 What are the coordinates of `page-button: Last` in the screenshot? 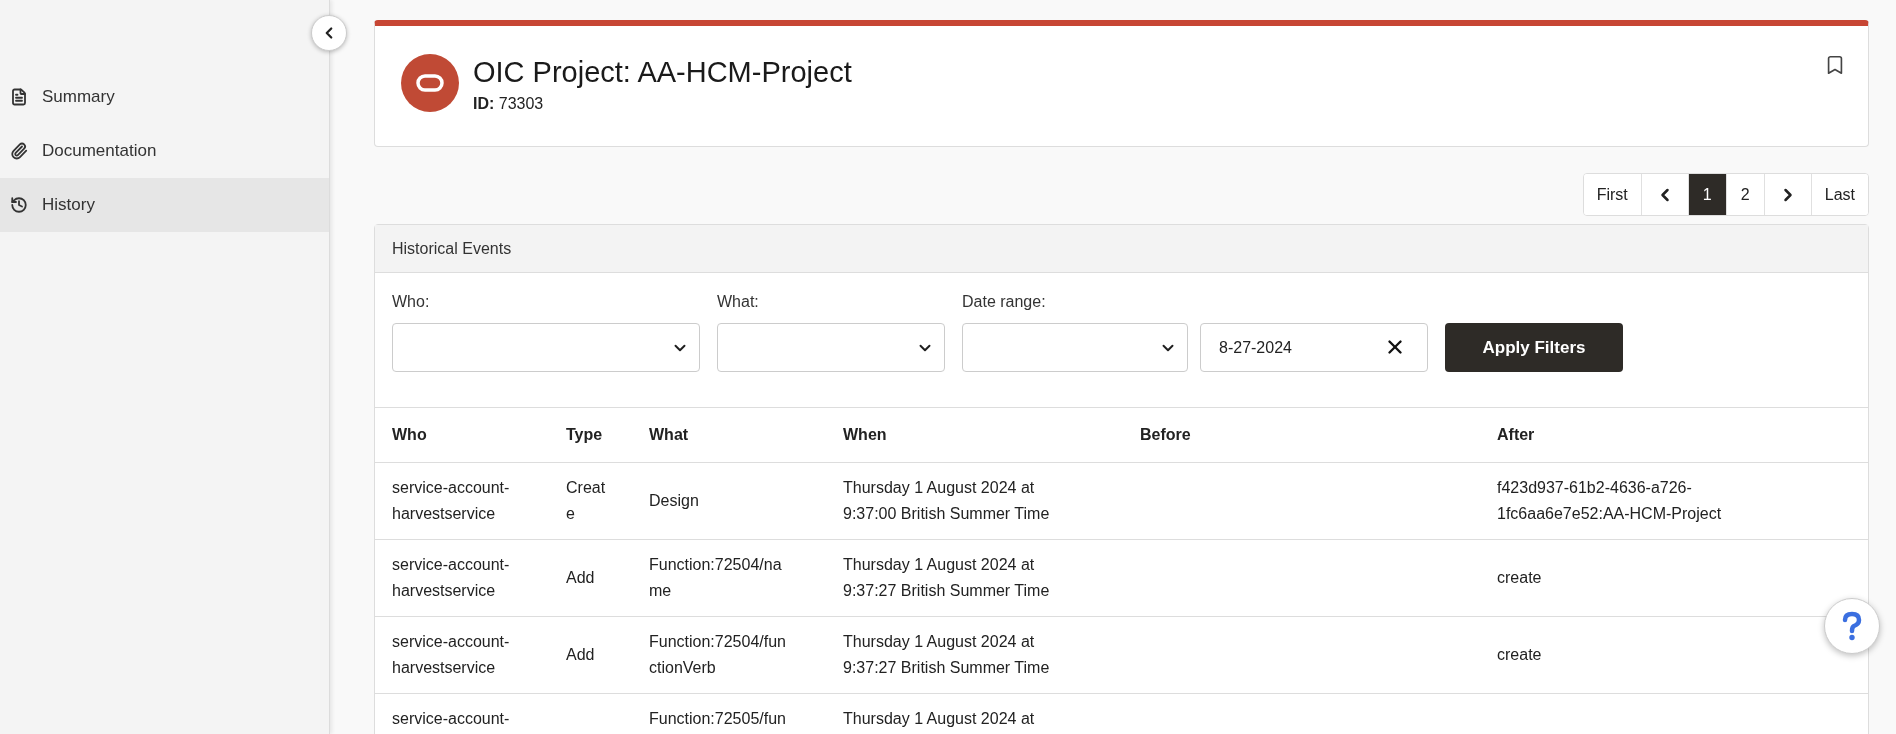 It's located at (1839, 194).